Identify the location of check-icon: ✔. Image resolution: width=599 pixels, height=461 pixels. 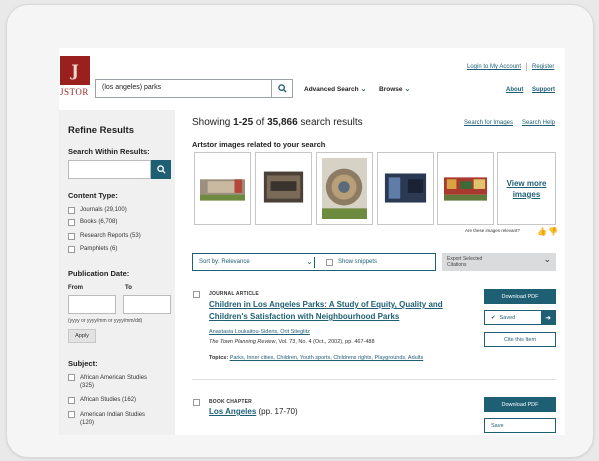
(493, 317).